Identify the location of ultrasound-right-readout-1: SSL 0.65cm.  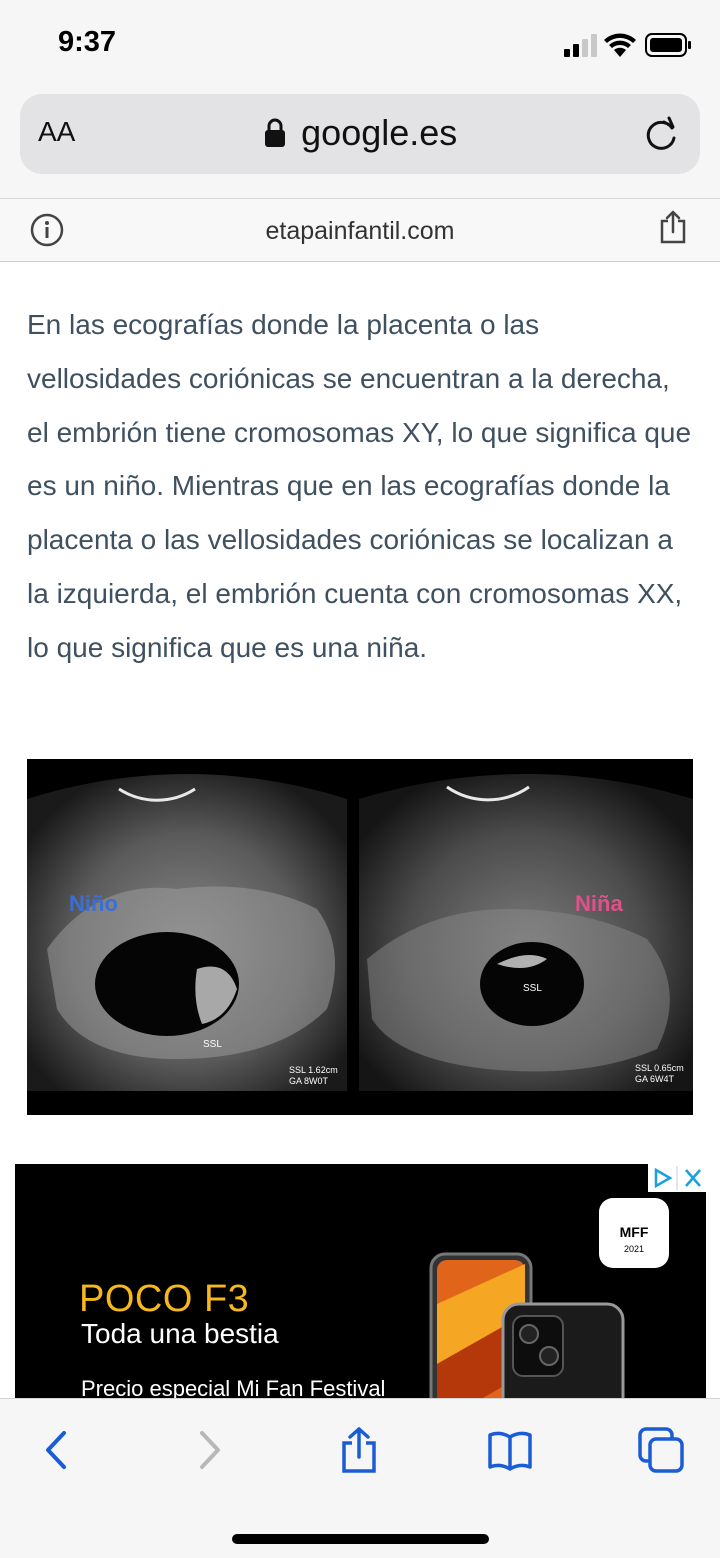
(659, 1068).